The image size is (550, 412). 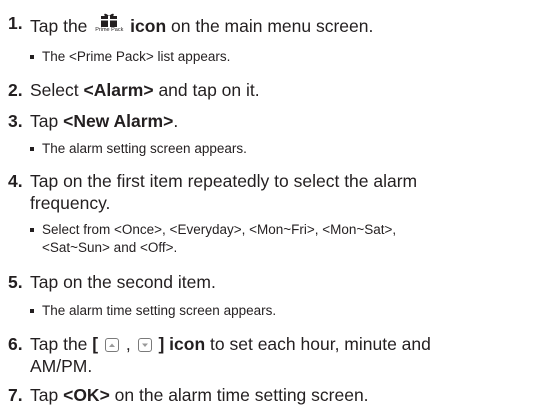 What do you see at coordinates (86, 395) in the screenshot?
I see `step-text-bold: <OK>` at bounding box center [86, 395].